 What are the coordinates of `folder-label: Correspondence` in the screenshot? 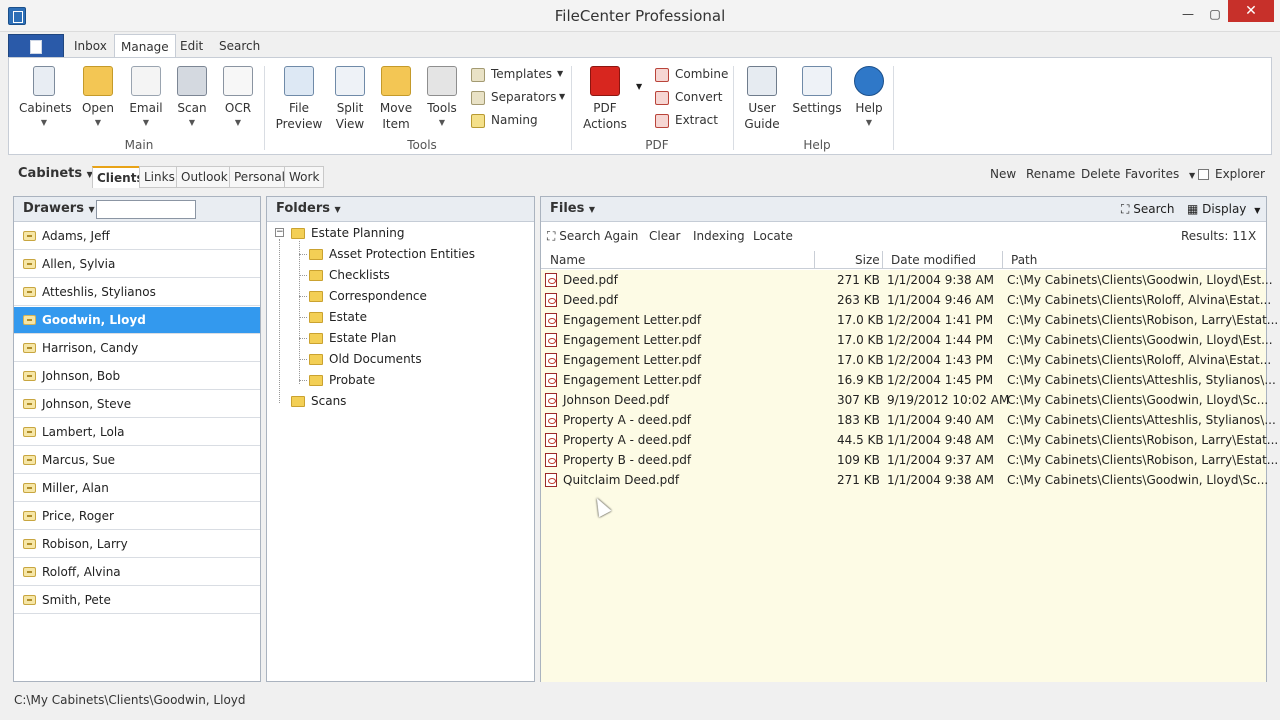 It's located at (378, 296).